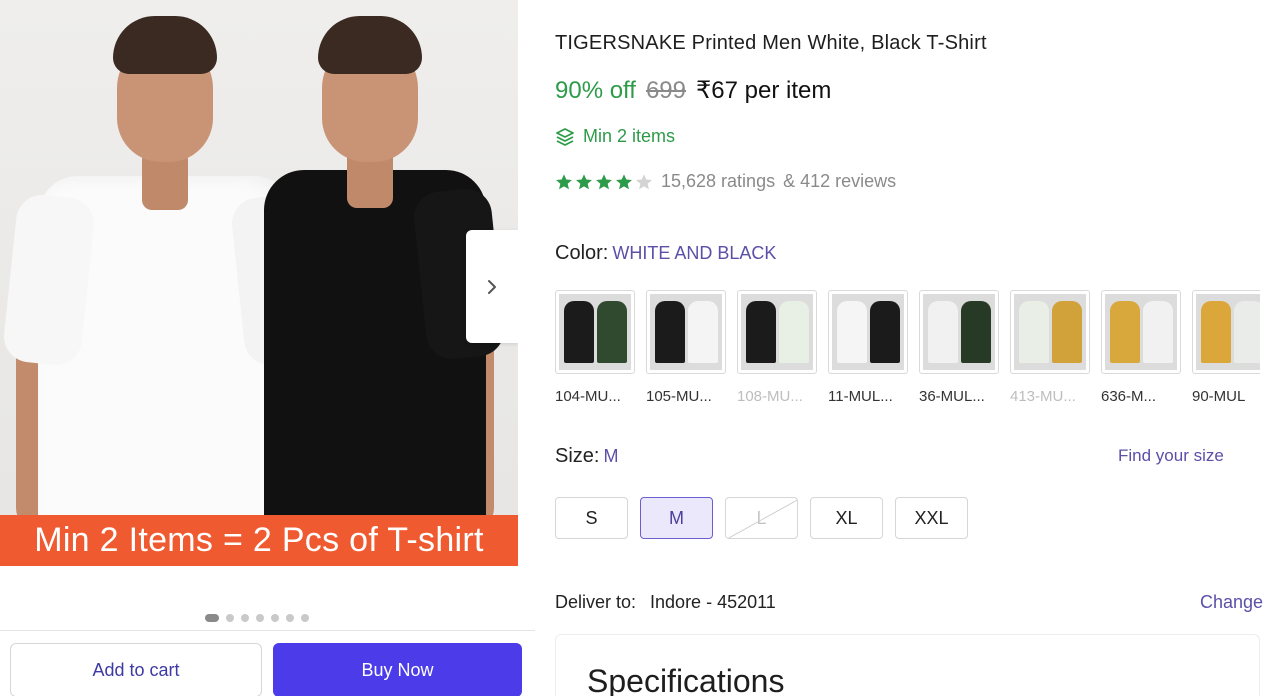  Describe the element at coordinates (840, 181) in the screenshot. I see `reviews-count: & 412 reviews` at that location.